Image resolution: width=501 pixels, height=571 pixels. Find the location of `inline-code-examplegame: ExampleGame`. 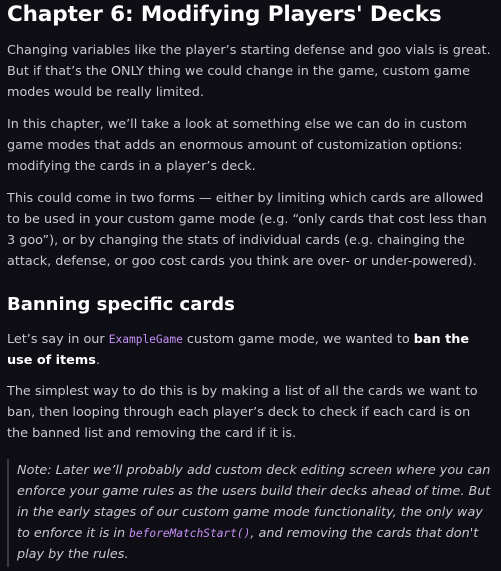

inline-code-examplegame: ExampleGame is located at coordinates (145, 339).